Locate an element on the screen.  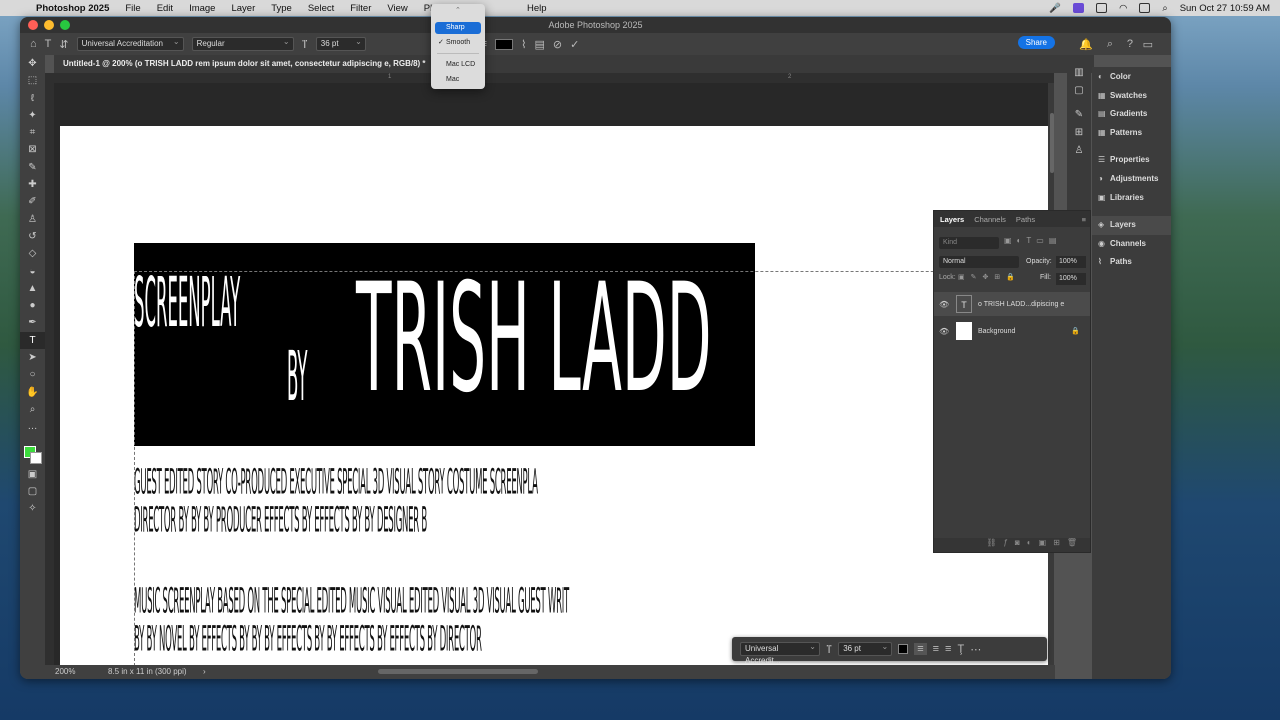
document-info: 8.5 in x 11 in (300 ppi) is located at coordinates (147, 672).